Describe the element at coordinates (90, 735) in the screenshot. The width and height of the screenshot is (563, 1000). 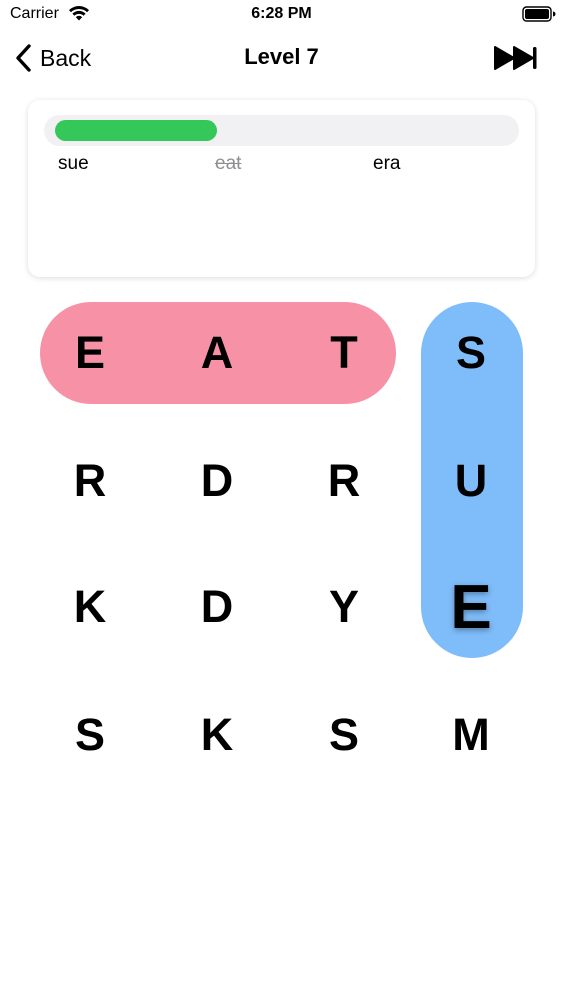
I see `grid-cell-r3-c0: S` at that location.